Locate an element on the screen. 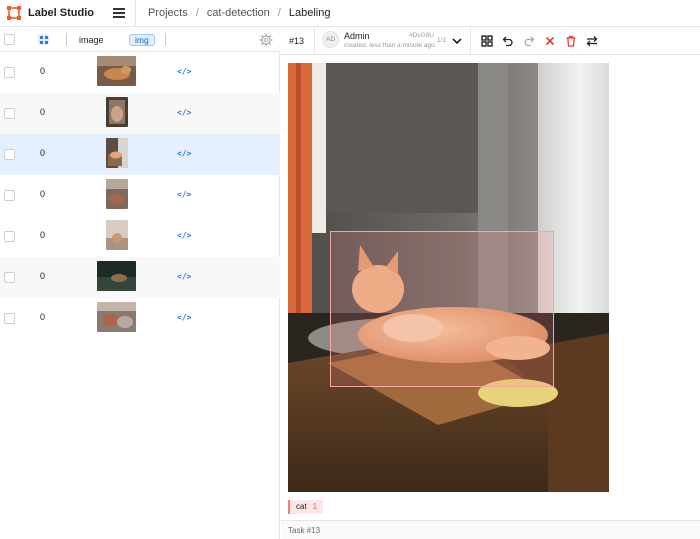 This screenshot has height=539, width=700. annotator-name: Admin is located at coordinates (357, 36).